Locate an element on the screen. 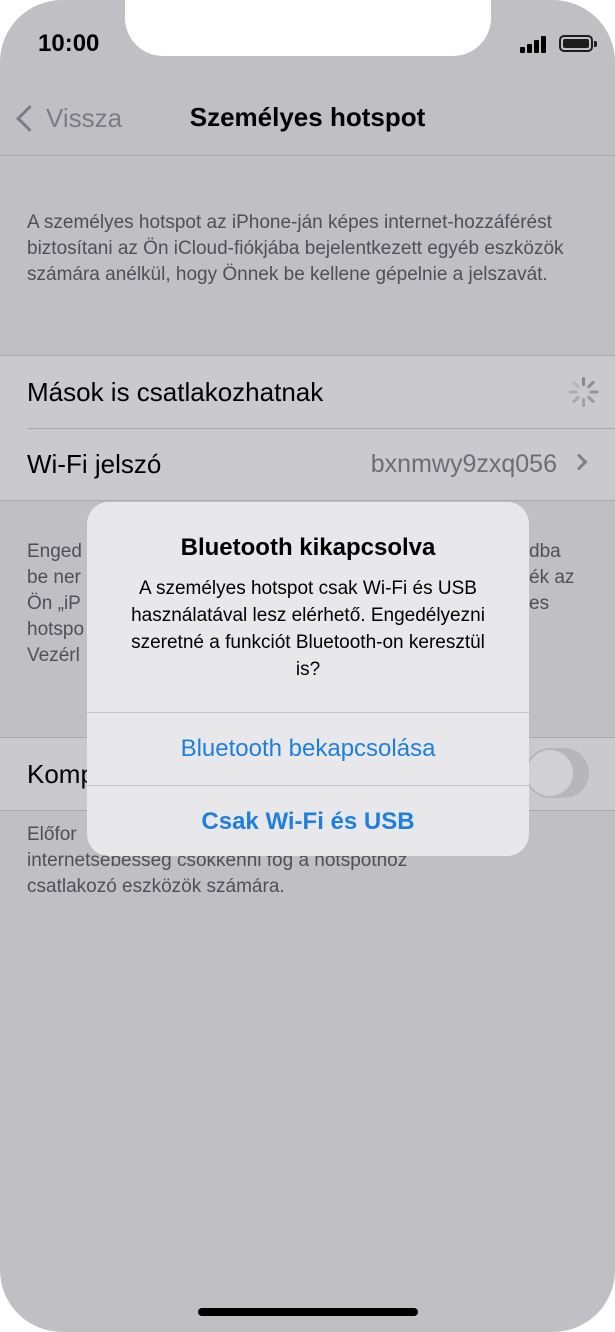 This screenshot has height=1332, width=615. wifi-password-label: Wi-Fi jelszó is located at coordinates (94, 463).